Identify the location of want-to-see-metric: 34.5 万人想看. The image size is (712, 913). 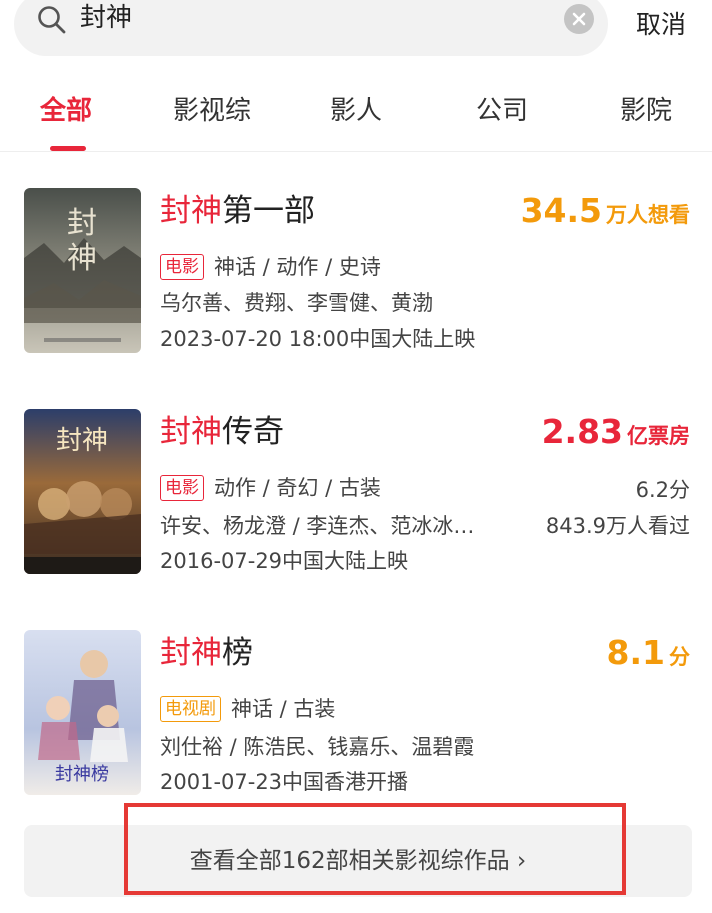
(605, 214).